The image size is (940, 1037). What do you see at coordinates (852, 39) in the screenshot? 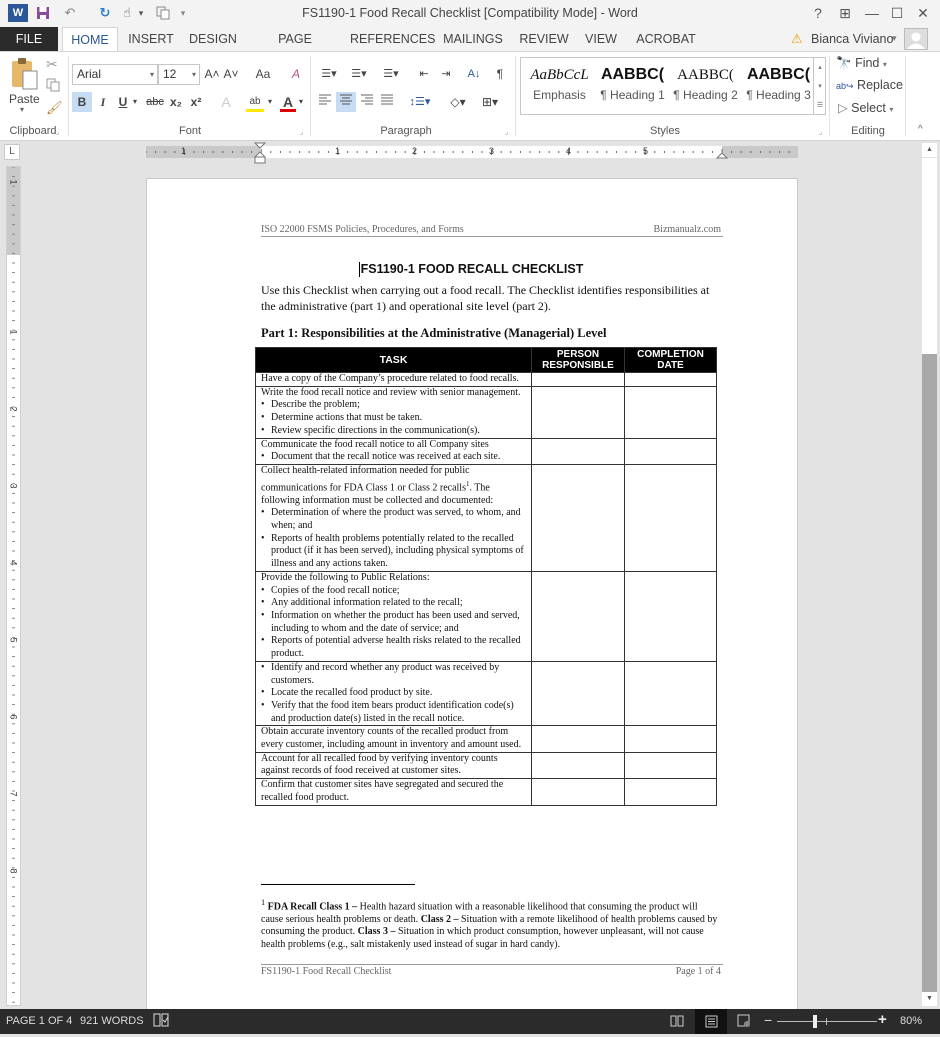
I see `user-name: Bianca Viviano` at bounding box center [852, 39].